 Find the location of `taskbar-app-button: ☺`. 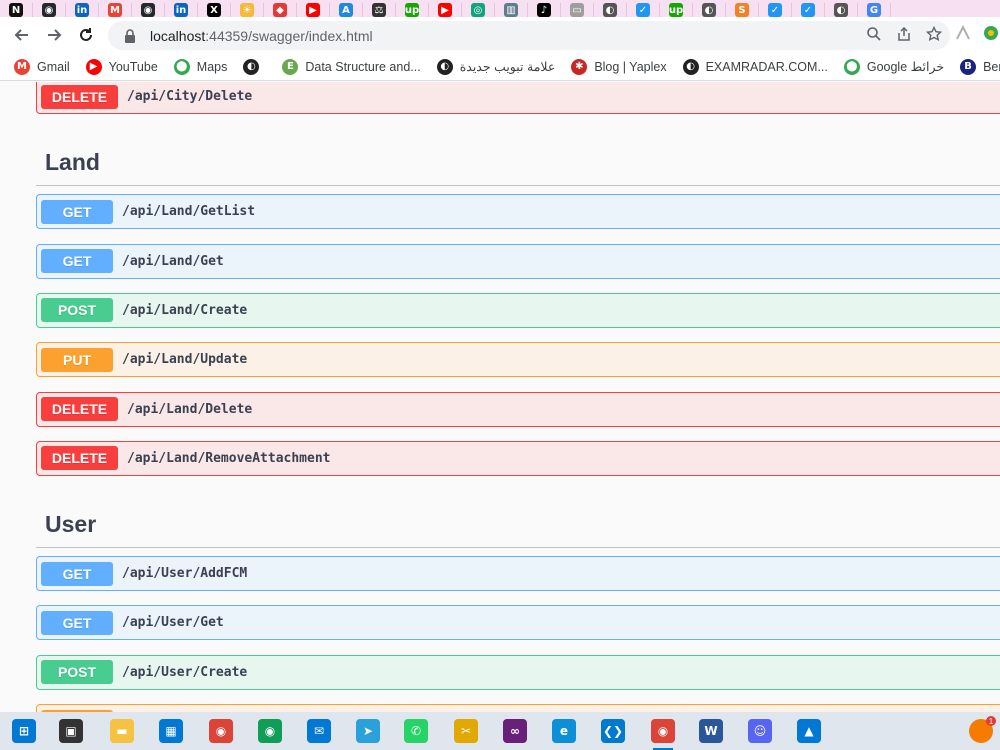

taskbar-app-button: ☺ is located at coordinates (760, 731).